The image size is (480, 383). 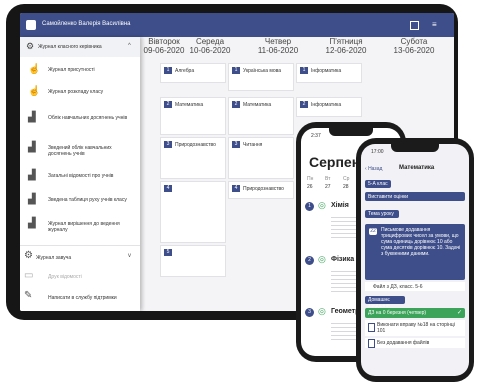 What do you see at coordinates (80, 95) in the screenshot?
I see `menu-item-schedule: ☝ Журнал розкладу класу` at bounding box center [80, 95].